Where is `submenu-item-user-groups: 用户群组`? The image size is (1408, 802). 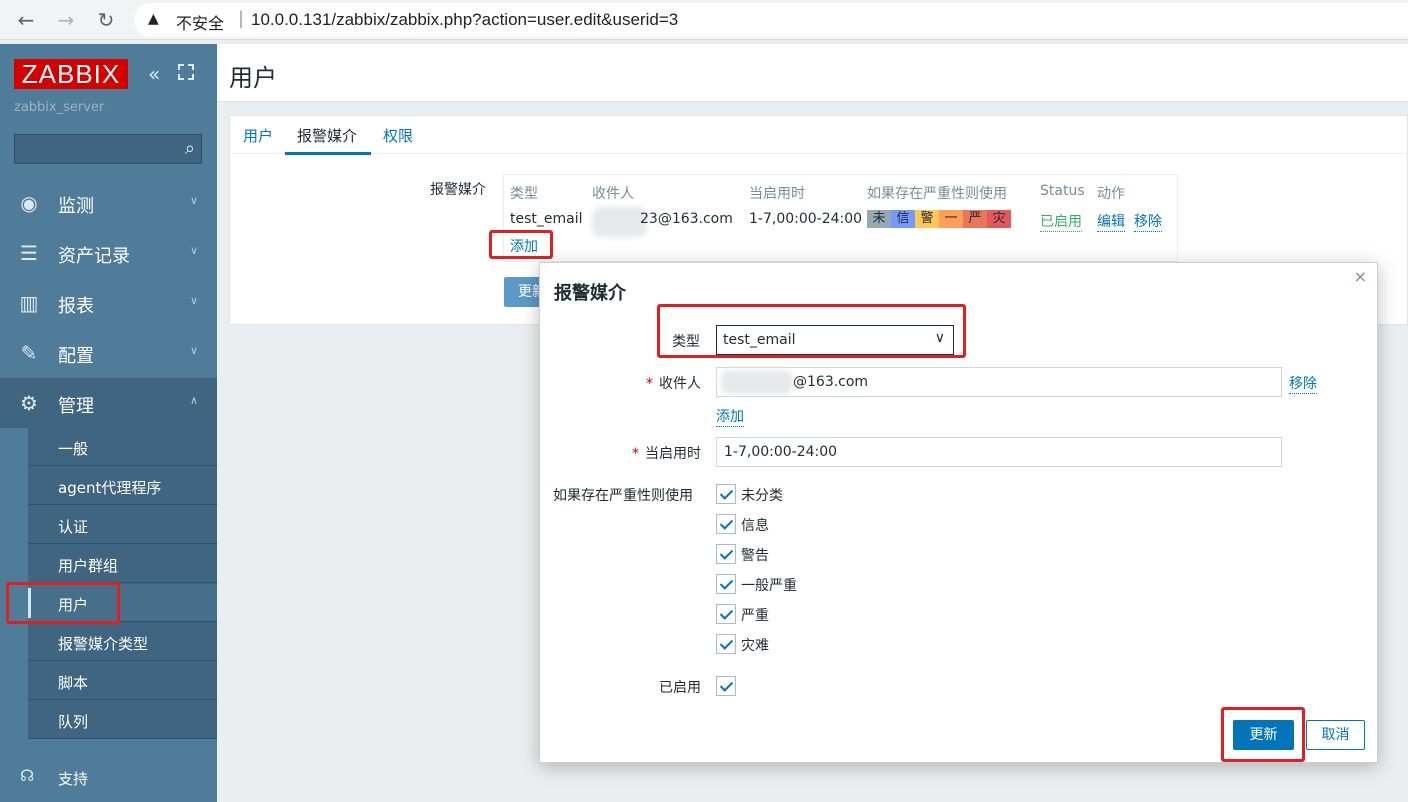
submenu-item-user-groups: 用户群组 is located at coordinates (122, 564).